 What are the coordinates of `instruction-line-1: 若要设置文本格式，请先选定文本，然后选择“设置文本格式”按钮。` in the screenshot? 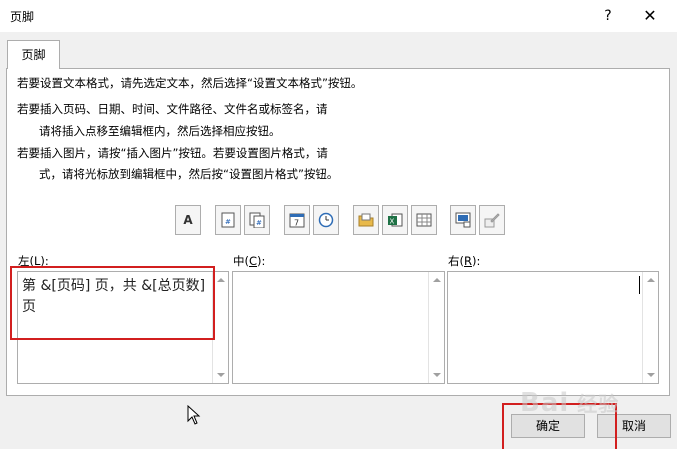 It's located at (190, 83).